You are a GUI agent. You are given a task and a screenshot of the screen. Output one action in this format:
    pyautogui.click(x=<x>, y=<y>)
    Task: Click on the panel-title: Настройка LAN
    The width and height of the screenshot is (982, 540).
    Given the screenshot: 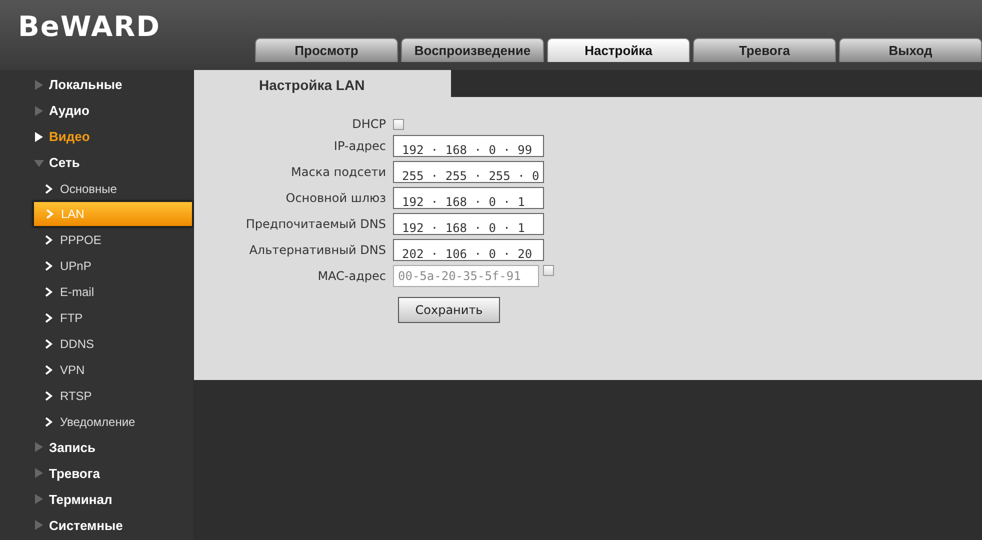 What is the action you would take?
    pyautogui.click(x=322, y=83)
    